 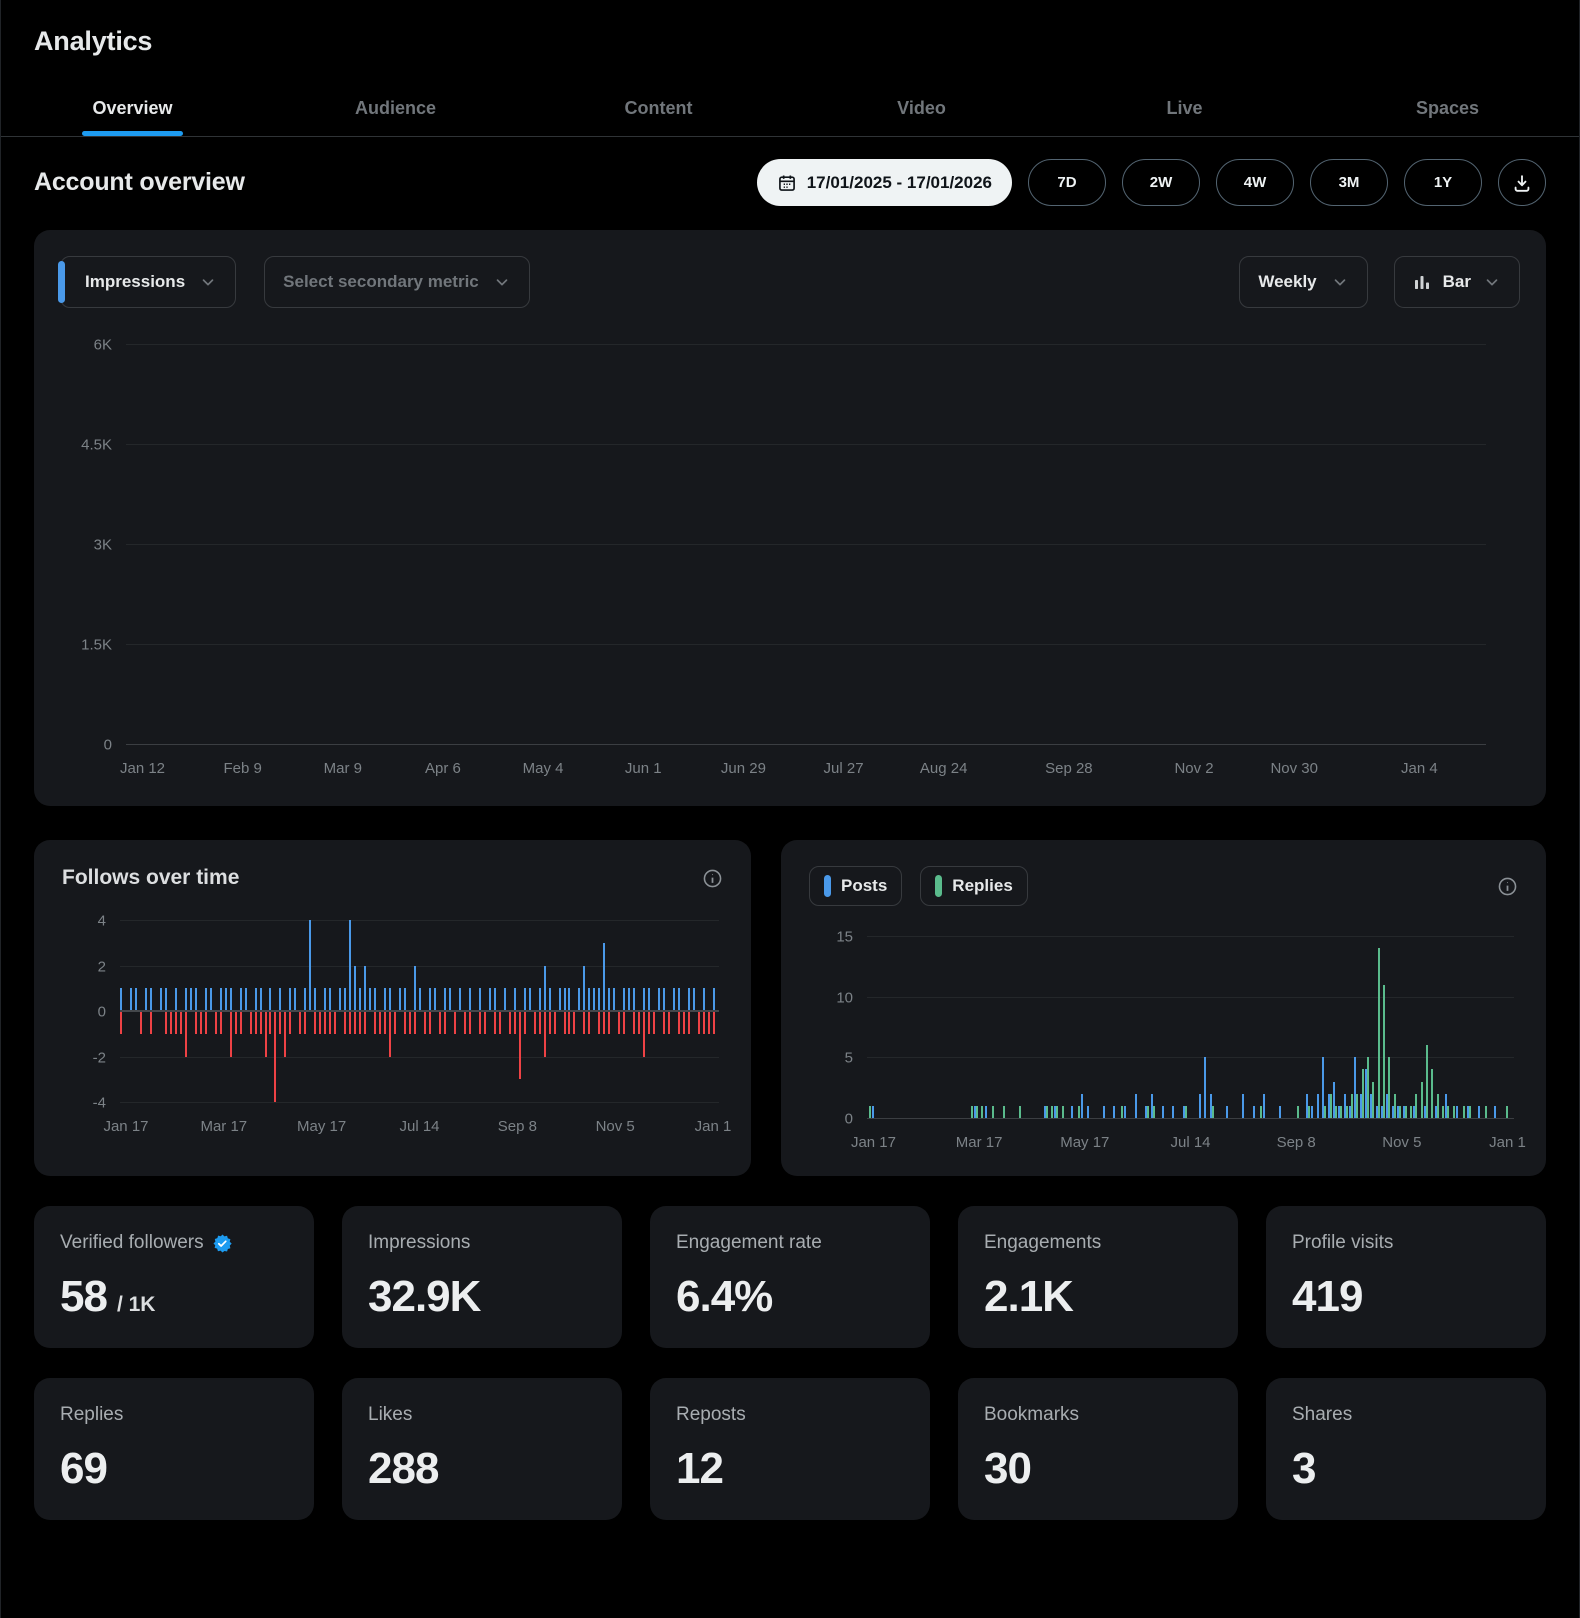 What do you see at coordinates (864, 885) in the screenshot?
I see `posts-legend-label: Posts` at bounding box center [864, 885].